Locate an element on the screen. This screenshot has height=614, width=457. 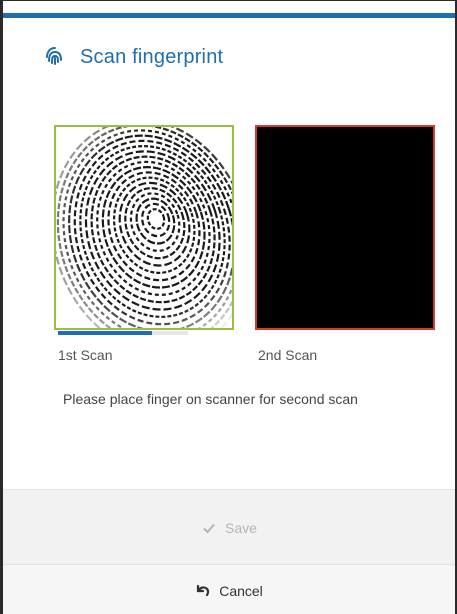
dialog-accent-bar is located at coordinates (229, 15).